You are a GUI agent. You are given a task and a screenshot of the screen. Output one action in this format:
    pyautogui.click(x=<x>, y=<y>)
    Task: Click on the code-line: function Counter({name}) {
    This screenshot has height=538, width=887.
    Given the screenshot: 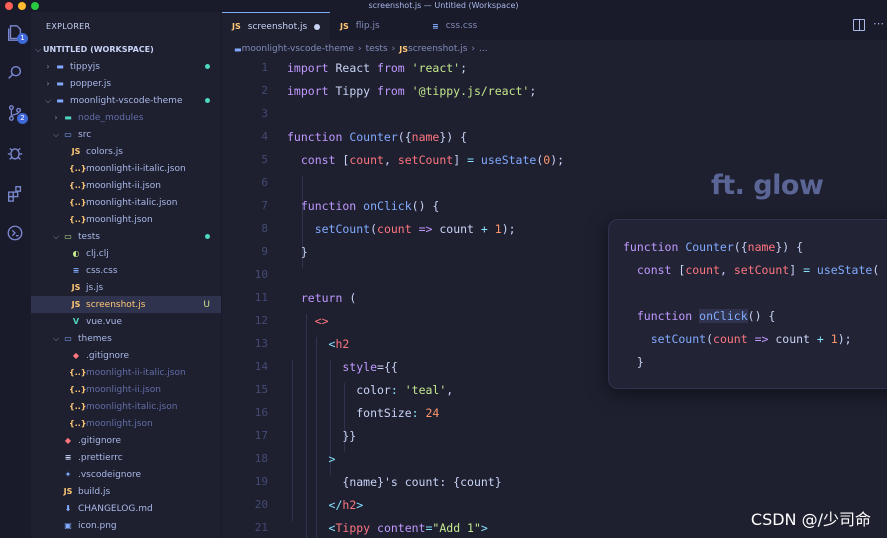 What is the action you would take?
    pyautogui.click(x=377, y=137)
    